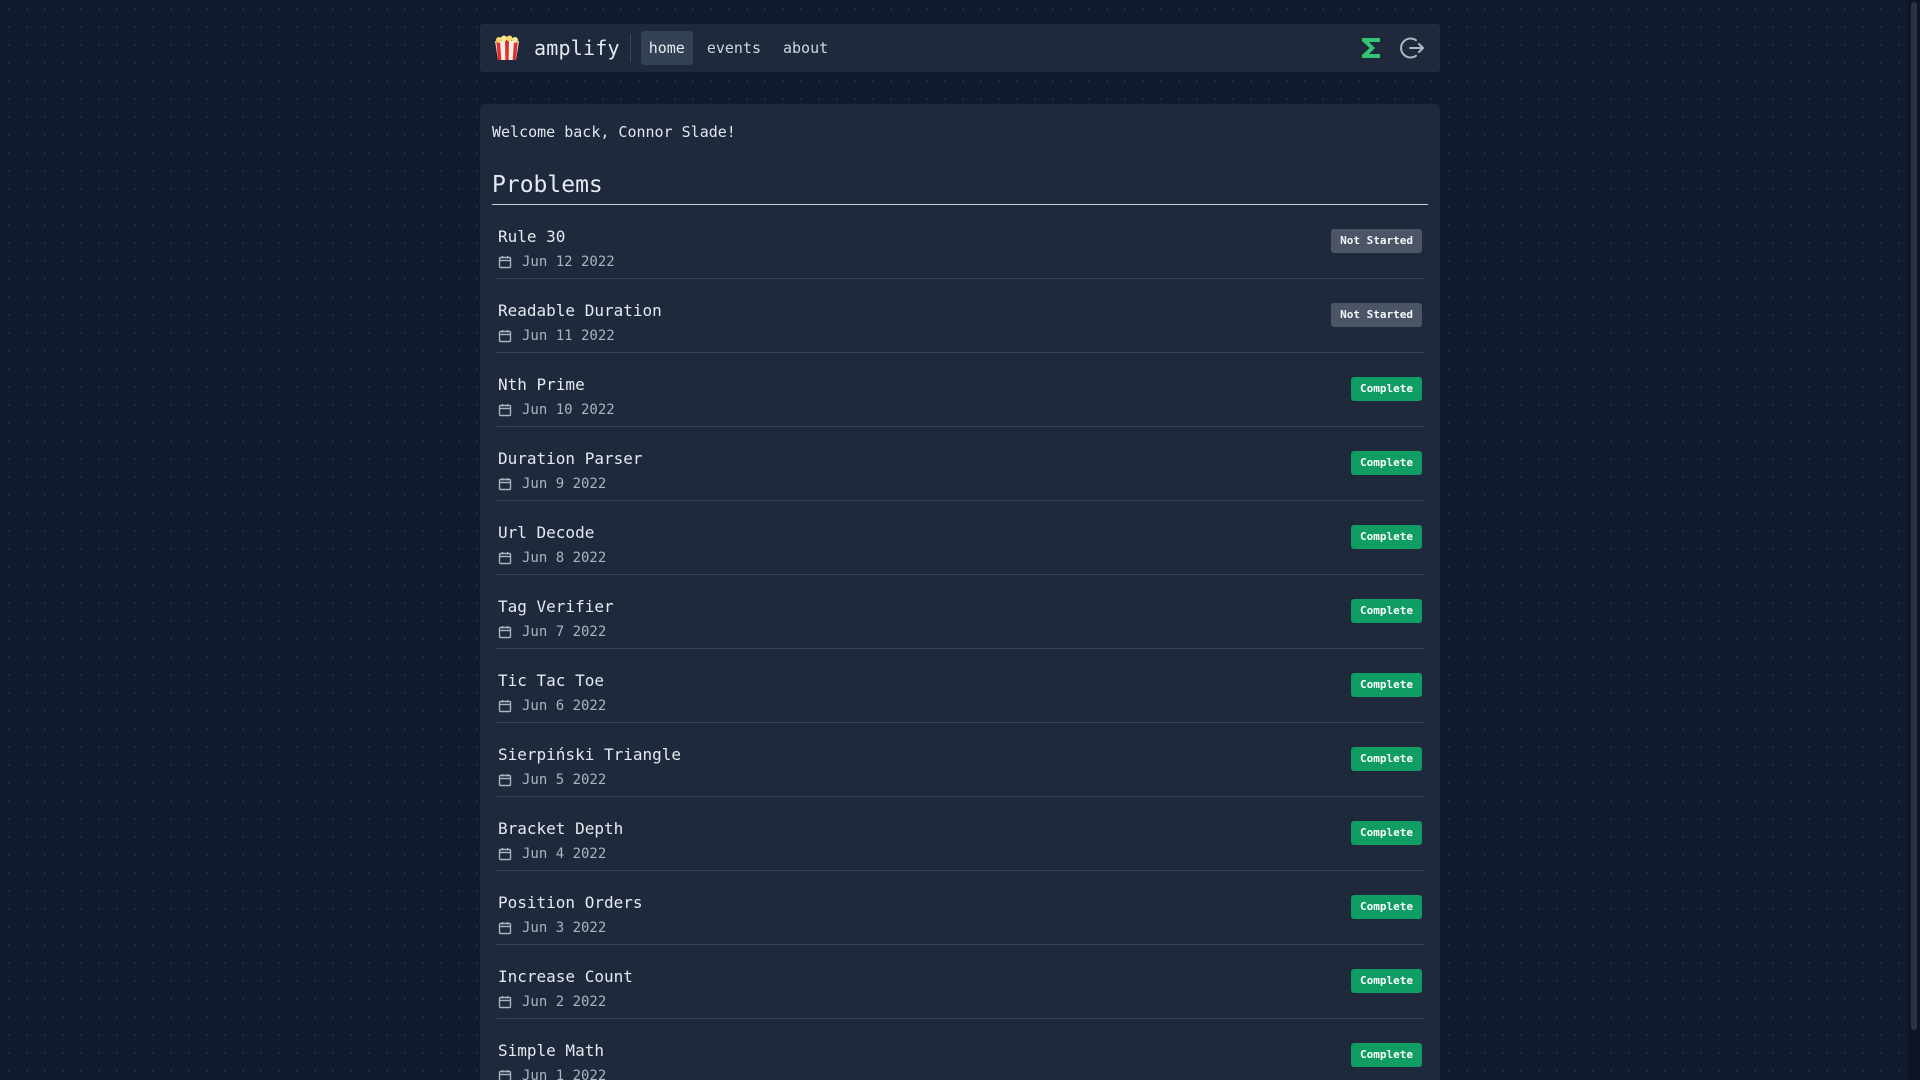  I want to click on problem-name: Tag Verifier, so click(556, 607).